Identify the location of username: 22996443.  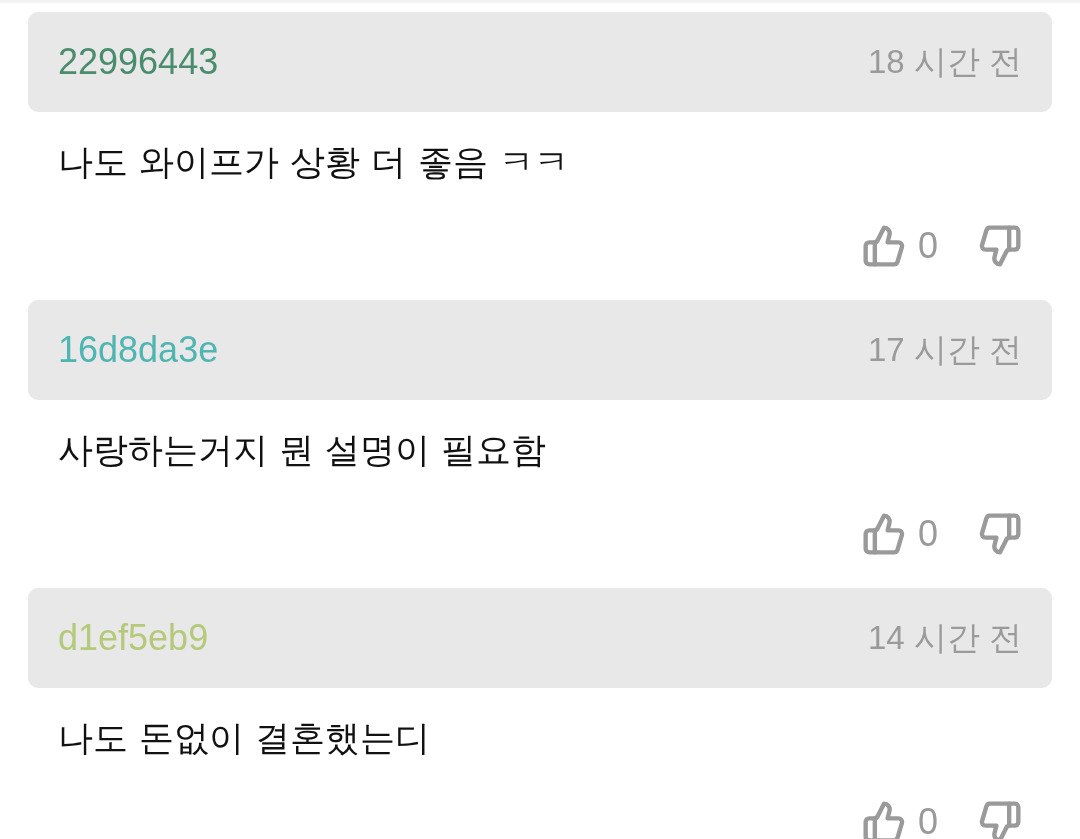
(138, 62).